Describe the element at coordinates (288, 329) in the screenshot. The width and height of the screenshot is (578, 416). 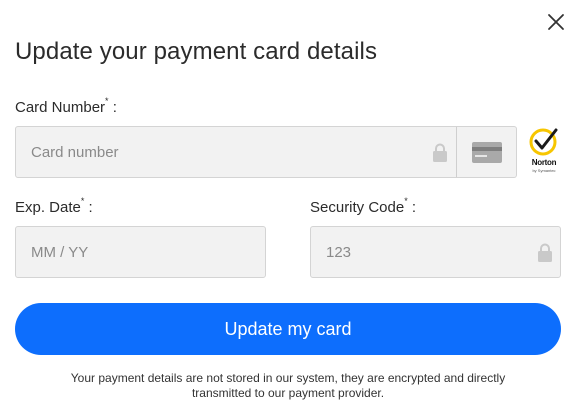
I see `update-card-button: Update my card` at that location.